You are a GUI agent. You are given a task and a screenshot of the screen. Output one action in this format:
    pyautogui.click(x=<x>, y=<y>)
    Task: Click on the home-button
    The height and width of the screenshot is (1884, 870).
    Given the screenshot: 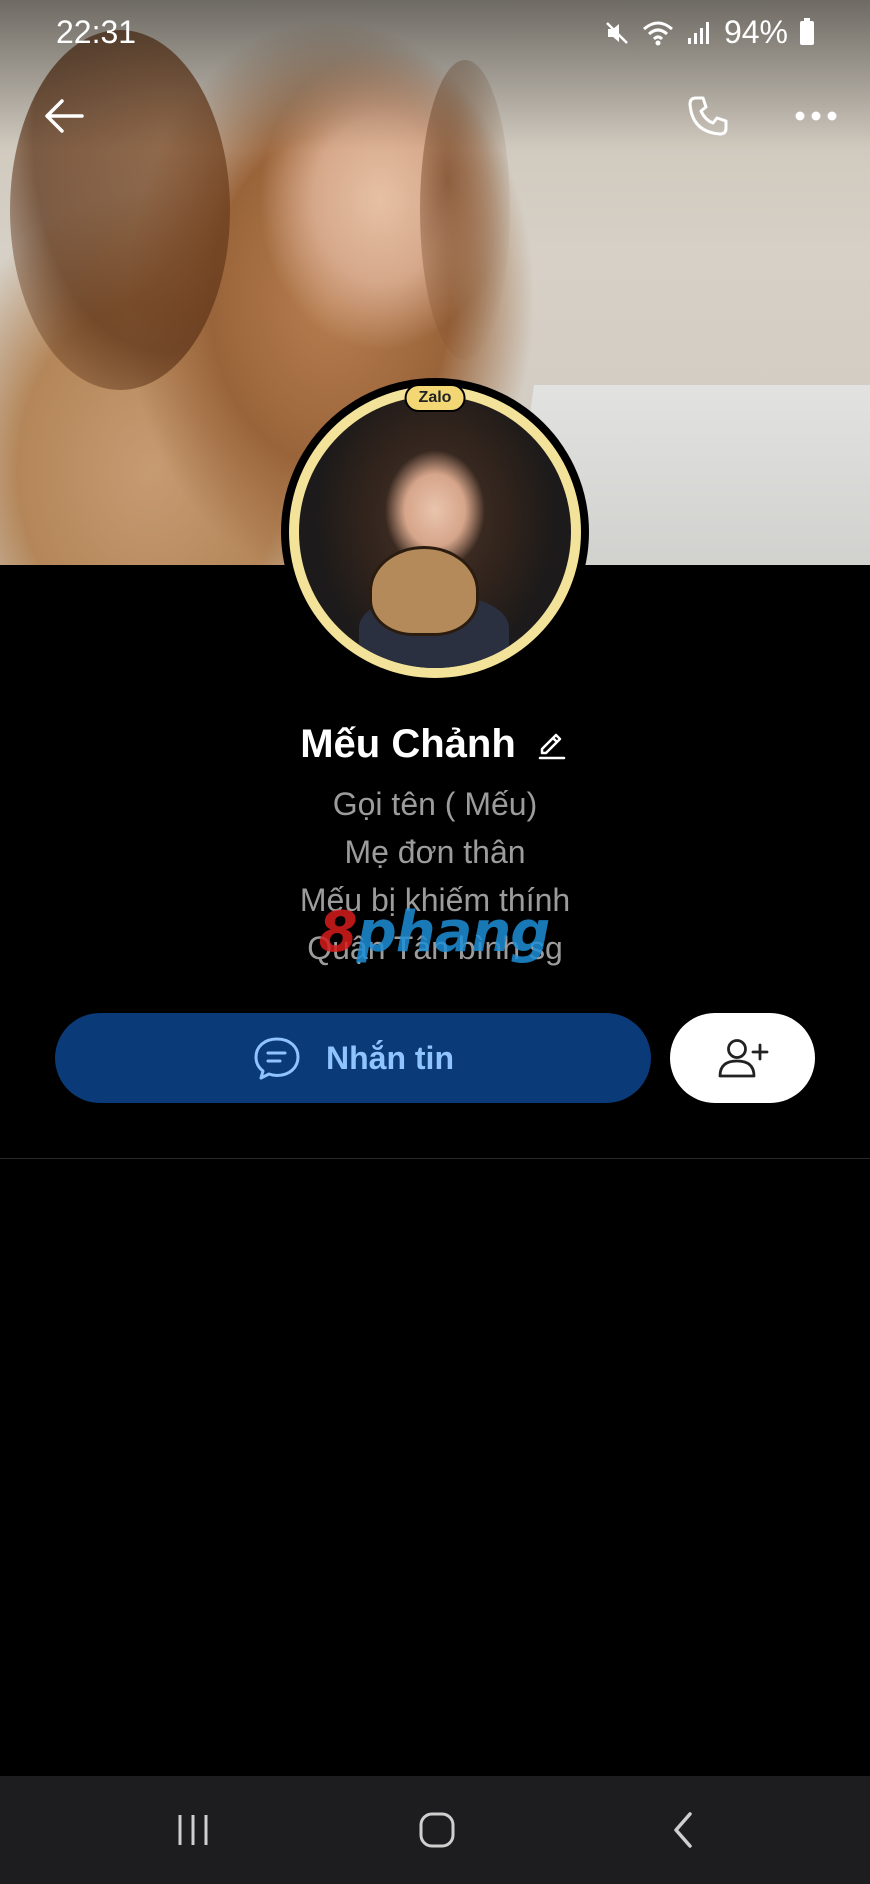 What is the action you would take?
    pyautogui.click(x=437, y=1830)
    